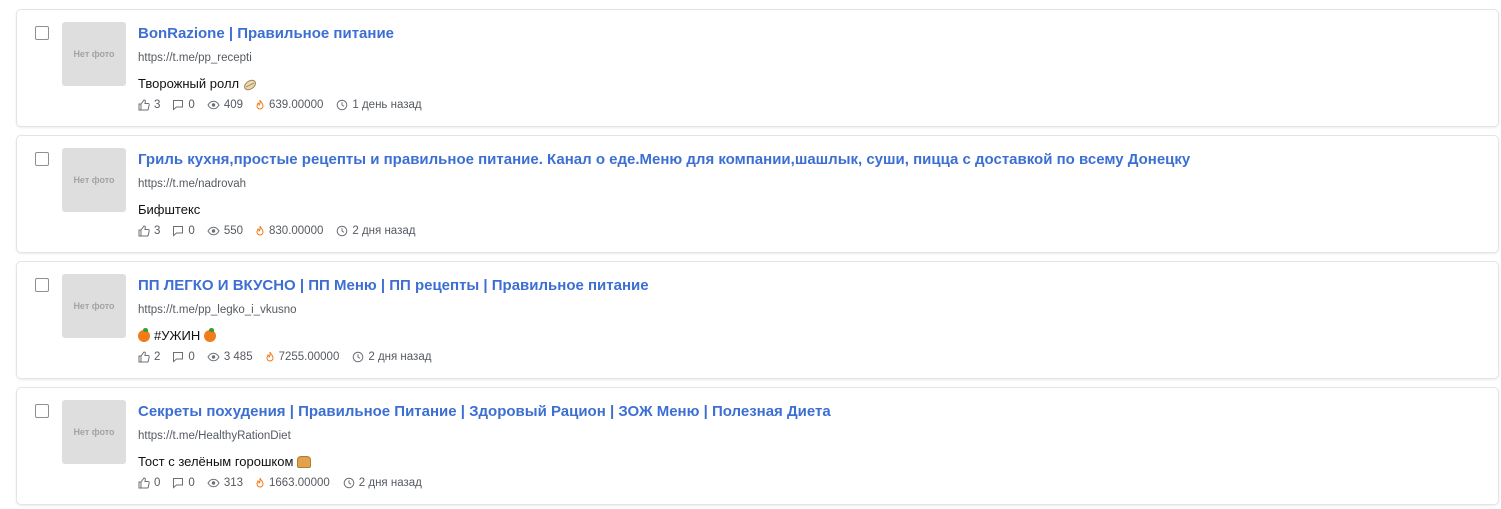 The height and width of the screenshot is (509, 1501). What do you see at coordinates (157, 357) in the screenshot?
I see `likes-count: 2` at bounding box center [157, 357].